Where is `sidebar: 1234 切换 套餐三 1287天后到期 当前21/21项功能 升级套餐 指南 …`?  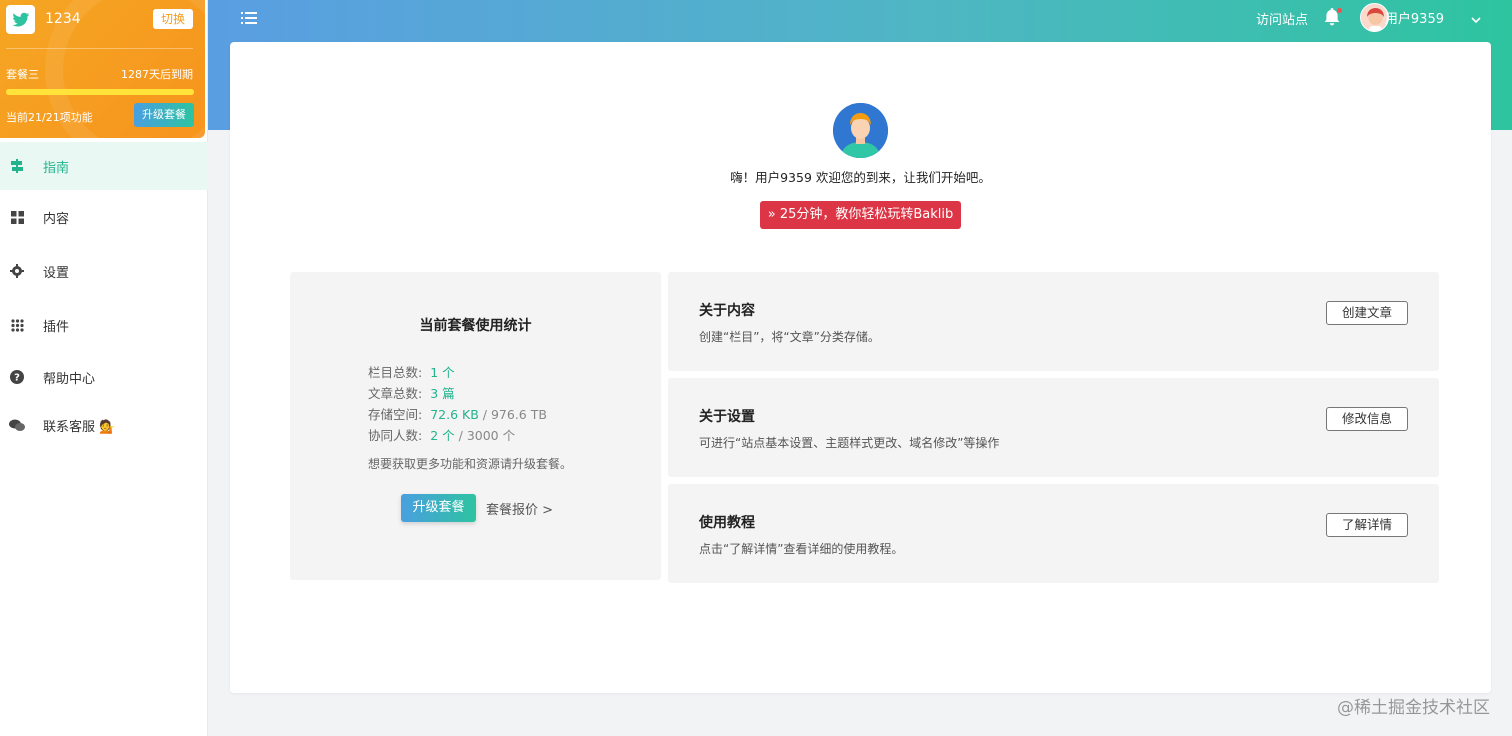
sidebar: 1234 切换 套餐三 1287天后到期 当前21/21项功能 升级套餐 指南 … is located at coordinates (104, 368).